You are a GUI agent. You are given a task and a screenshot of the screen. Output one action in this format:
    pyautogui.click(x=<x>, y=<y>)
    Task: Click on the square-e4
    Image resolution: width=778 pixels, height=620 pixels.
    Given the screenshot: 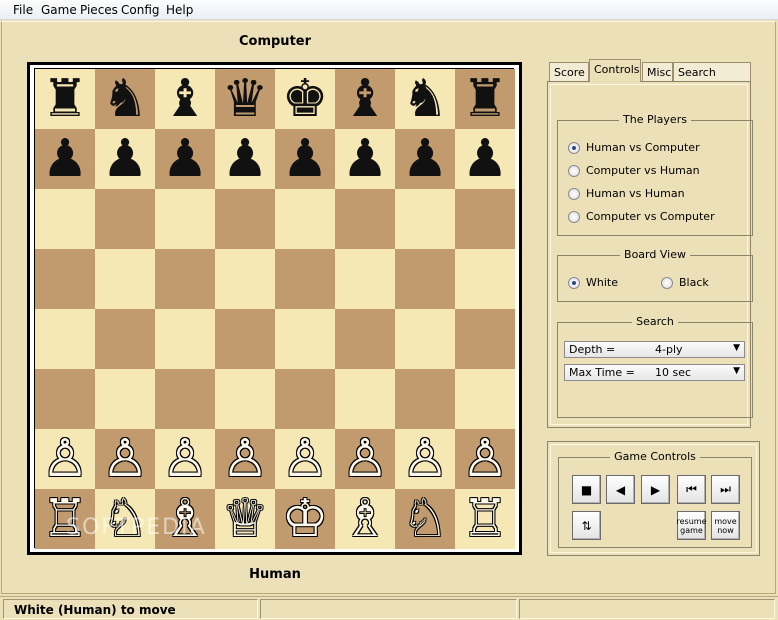 What is the action you would take?
    pyautogui.click(x=305, y=339)
    